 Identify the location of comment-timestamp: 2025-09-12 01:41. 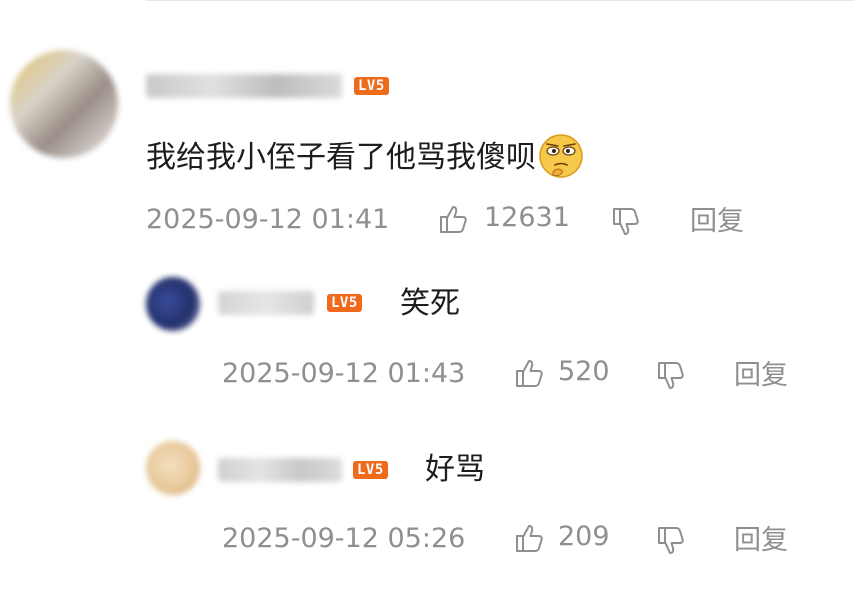
(268, 219).